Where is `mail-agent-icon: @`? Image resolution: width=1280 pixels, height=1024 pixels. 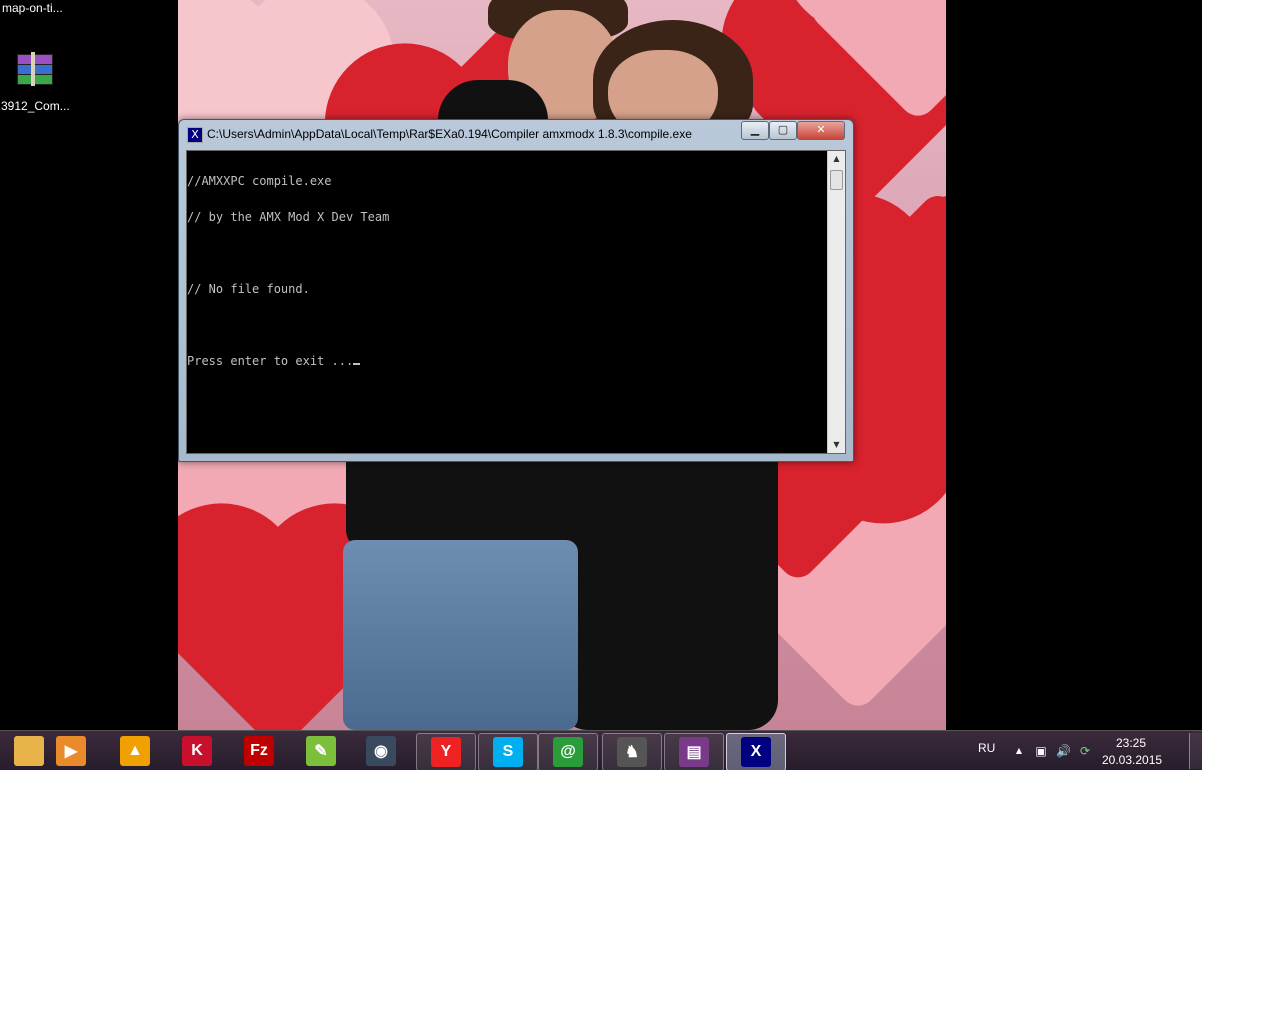
mail-agent-icon: @ is located at coordinates (568, 752).